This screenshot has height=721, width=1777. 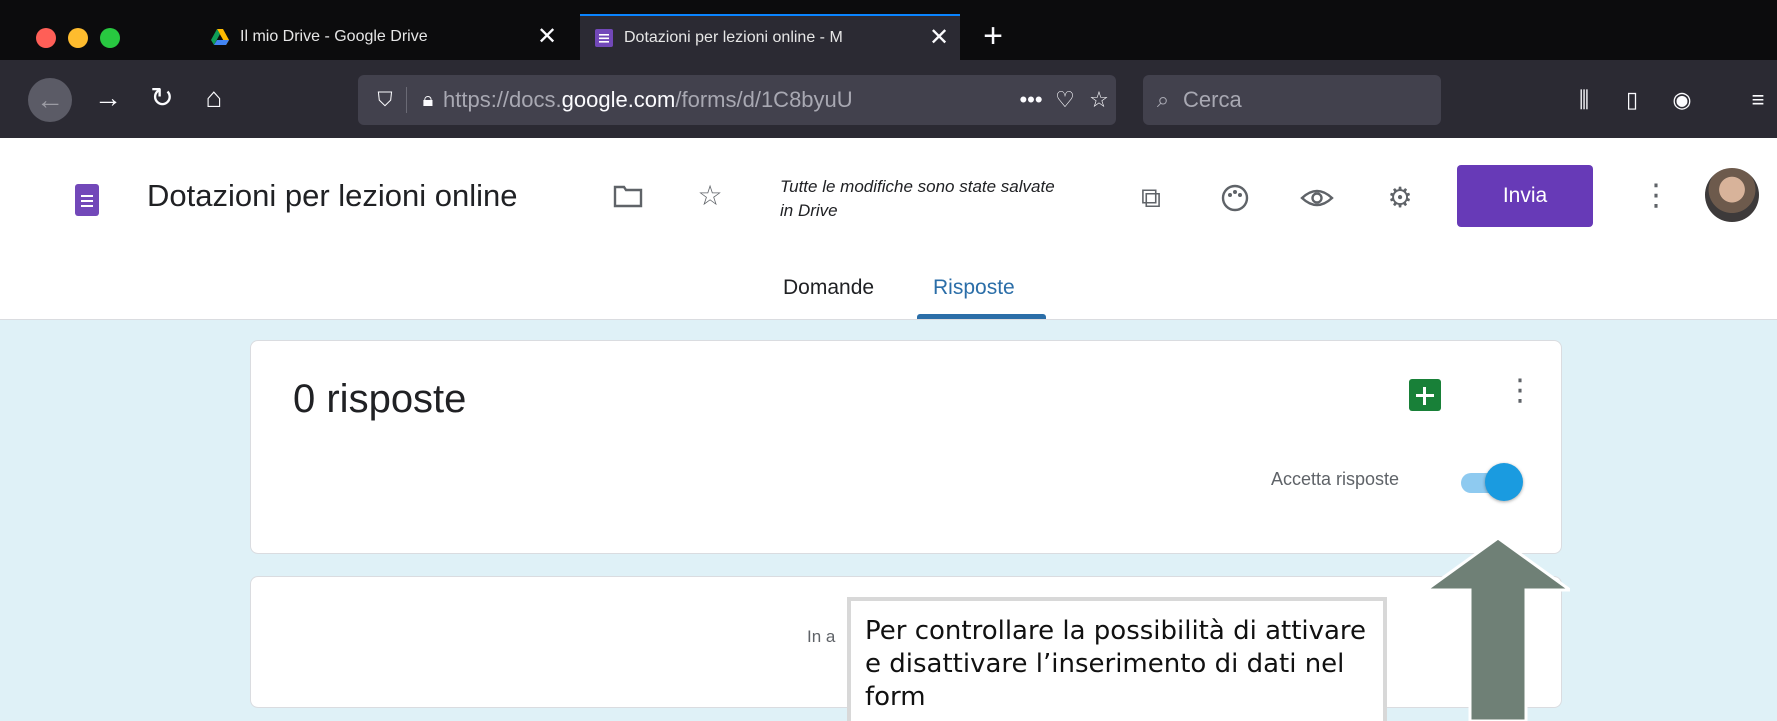 What do you see at coordinates (380, 399) in the screenshot?
I see `response-count: 0 risposte` at bounding box center [380, 399].